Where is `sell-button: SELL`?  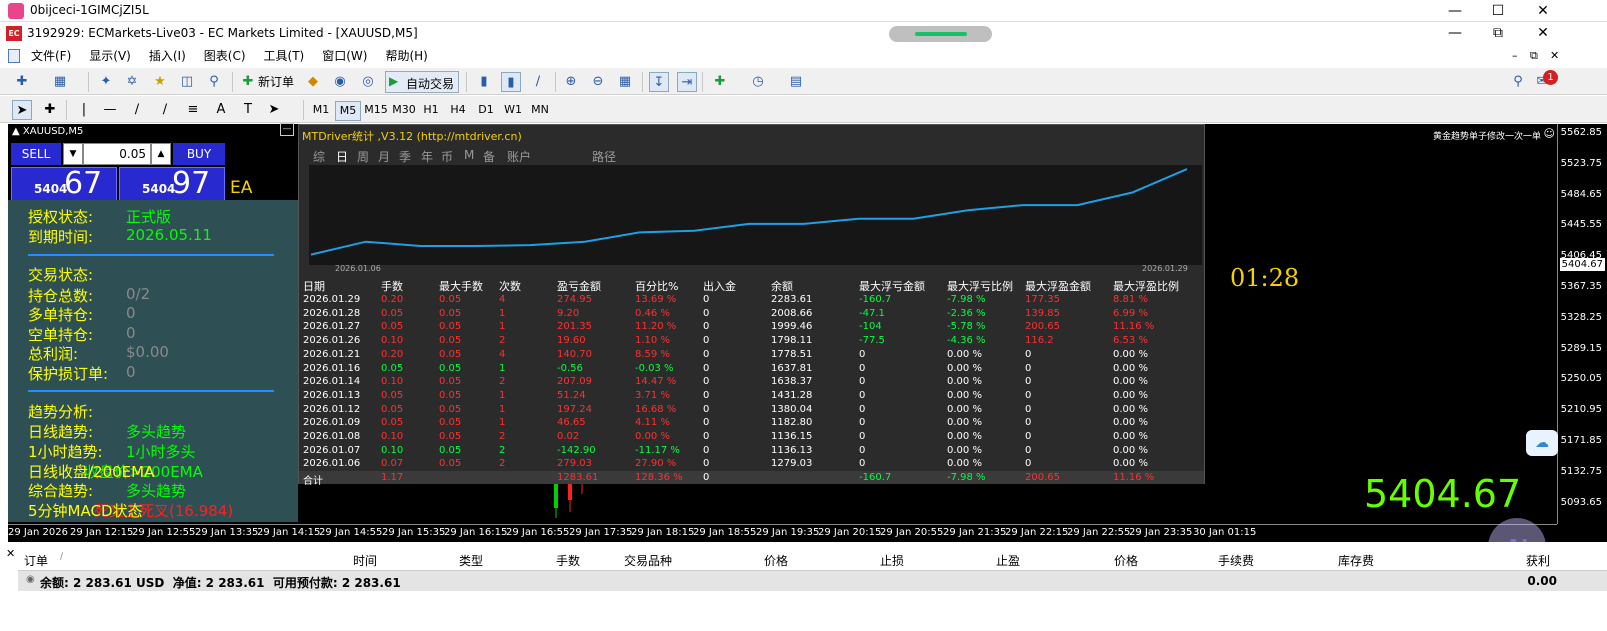
sell-button: SELL is located at coordinates (36, 154).